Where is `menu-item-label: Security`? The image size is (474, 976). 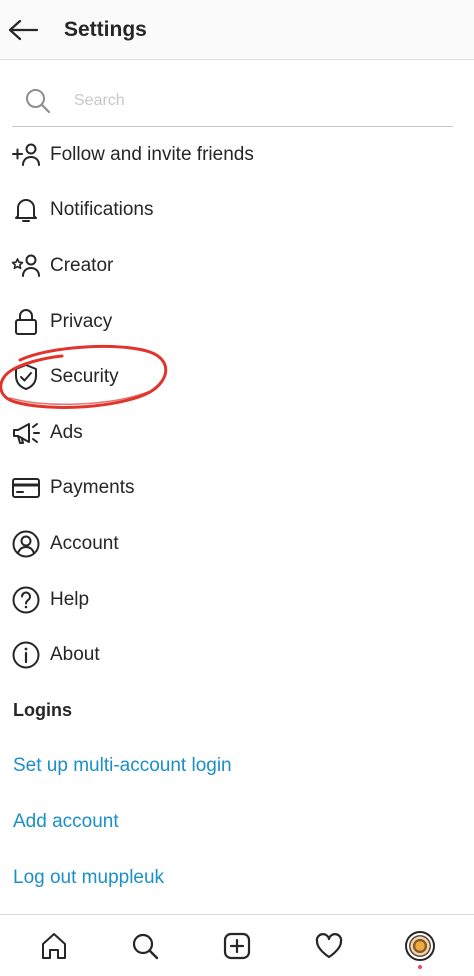 menu-item-label: Security is located at coordinates (84, 377).